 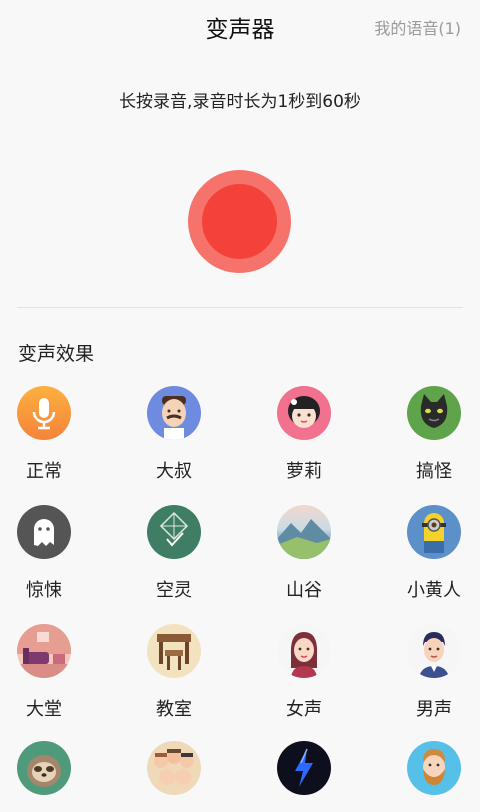 What do you see at coordinates (44, 768) in the screenshot?
I see `sloth-icon` at bounding box center [44, 768].